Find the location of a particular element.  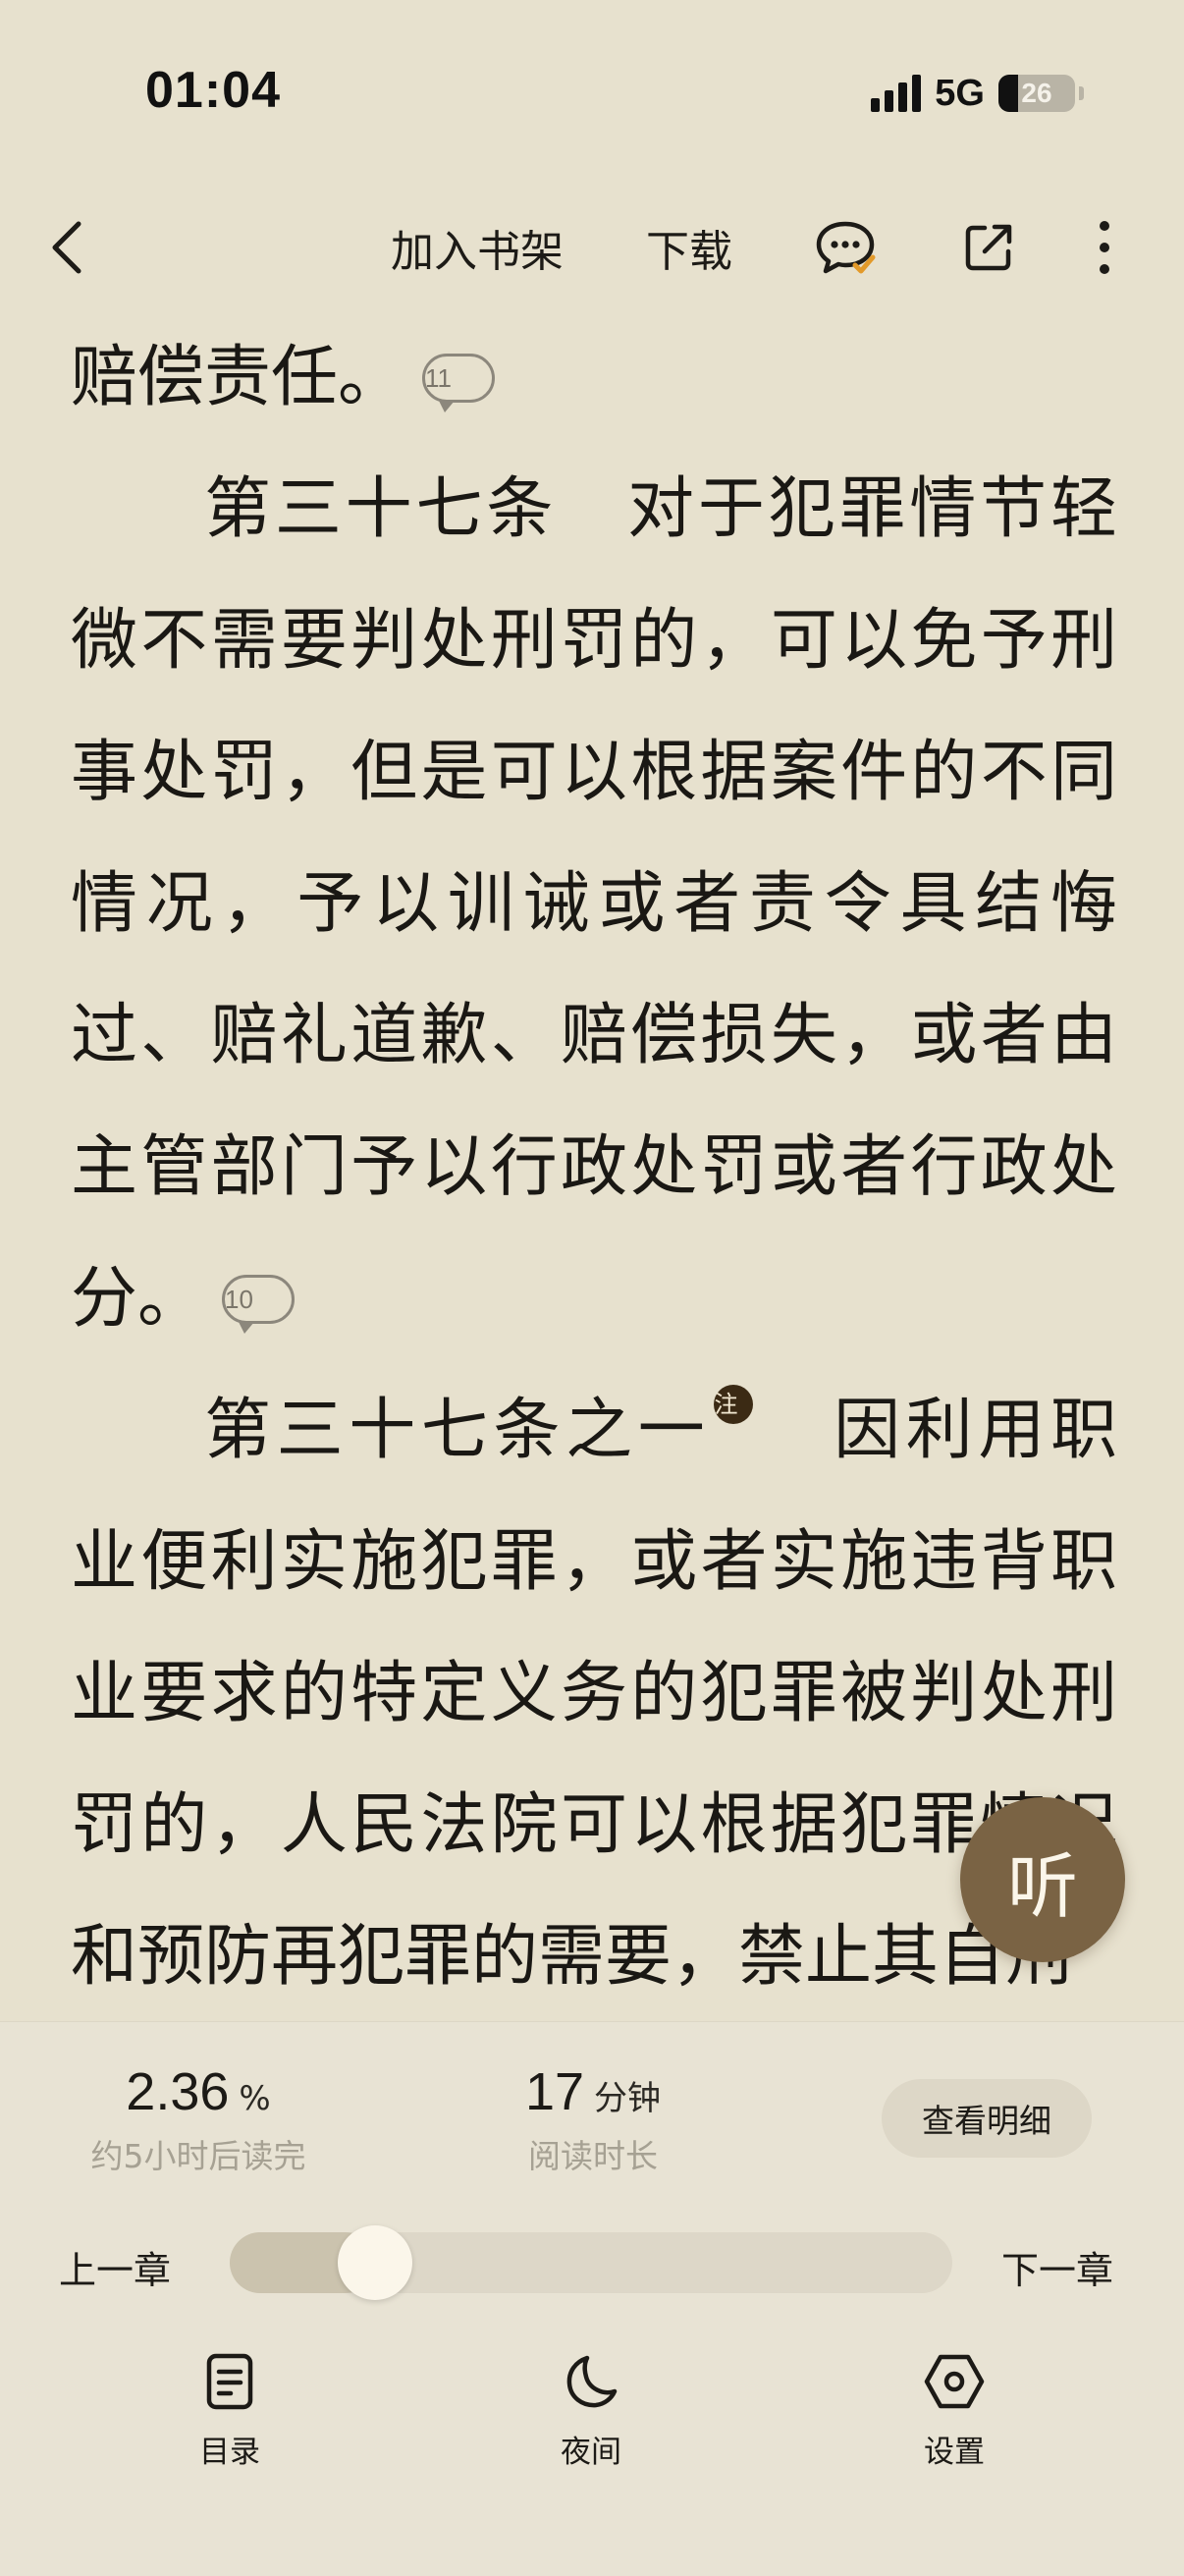

battery-level: 26 is located at coordinates (1036, 93).